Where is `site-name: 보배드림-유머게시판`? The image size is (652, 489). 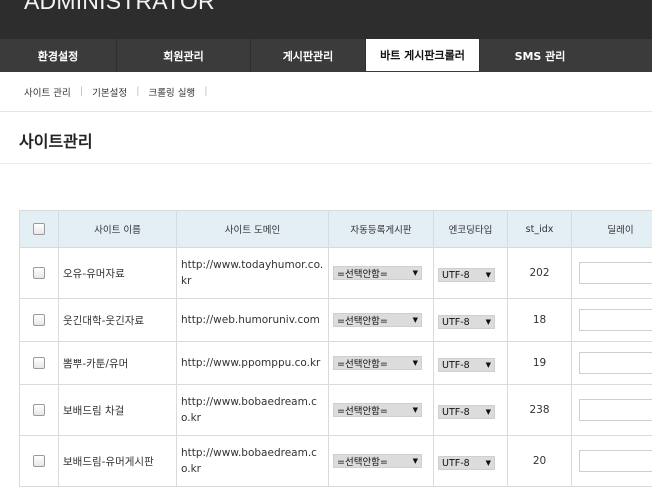 site-name: 보배드림-유머게시판 is located at coordinates (117, 461).